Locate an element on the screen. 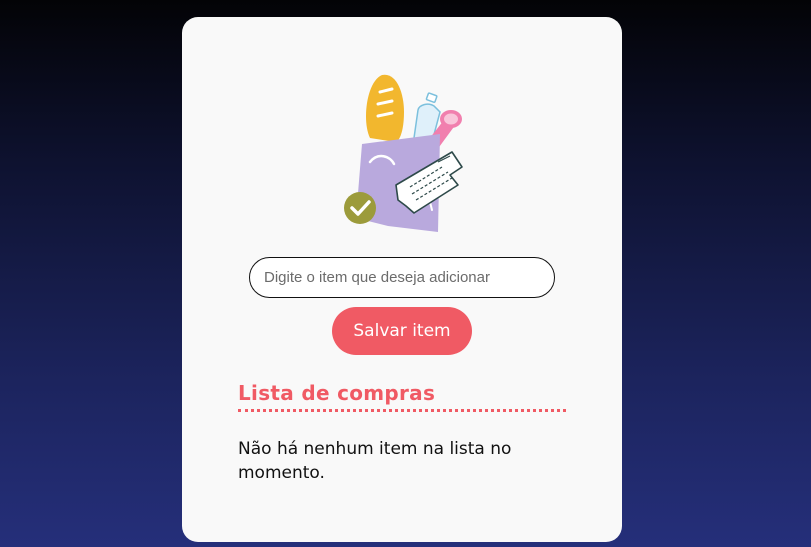  list-divider is located at coordinates (402, 410).